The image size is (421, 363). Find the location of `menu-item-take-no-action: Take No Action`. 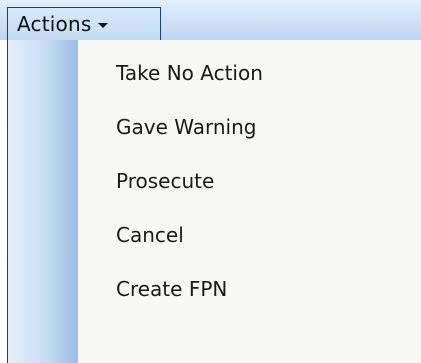

menu-item-take-no-action: Take No Action is located at coordinates (249, 73).